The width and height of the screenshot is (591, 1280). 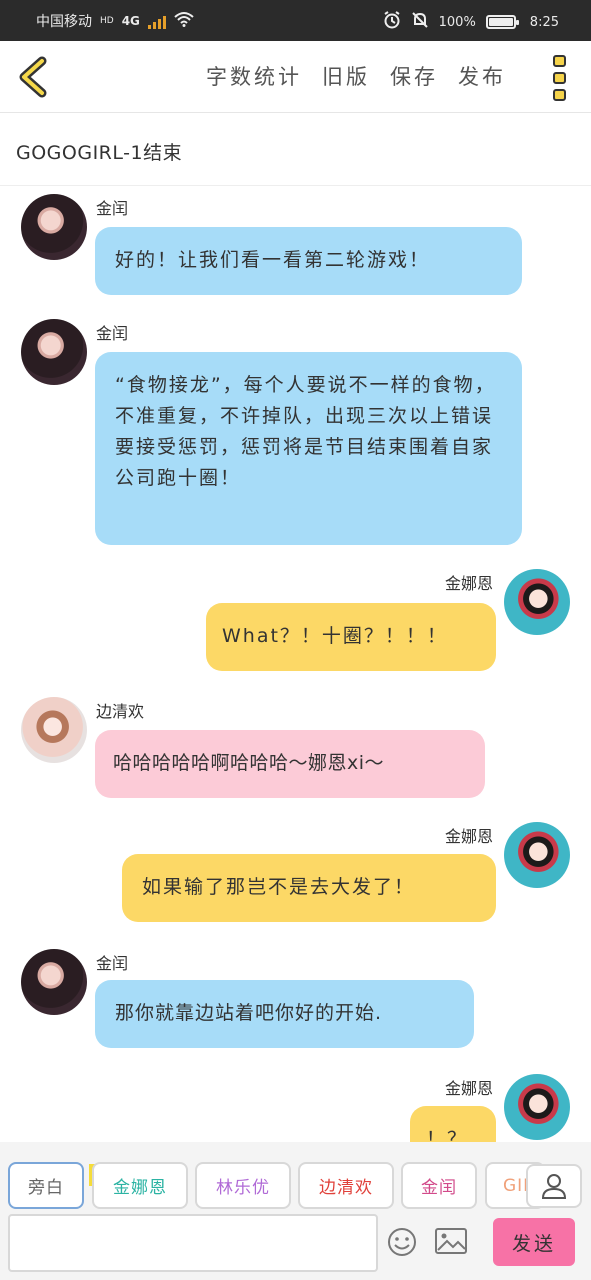 I want to click on back-button, so click(x=36, y=77).